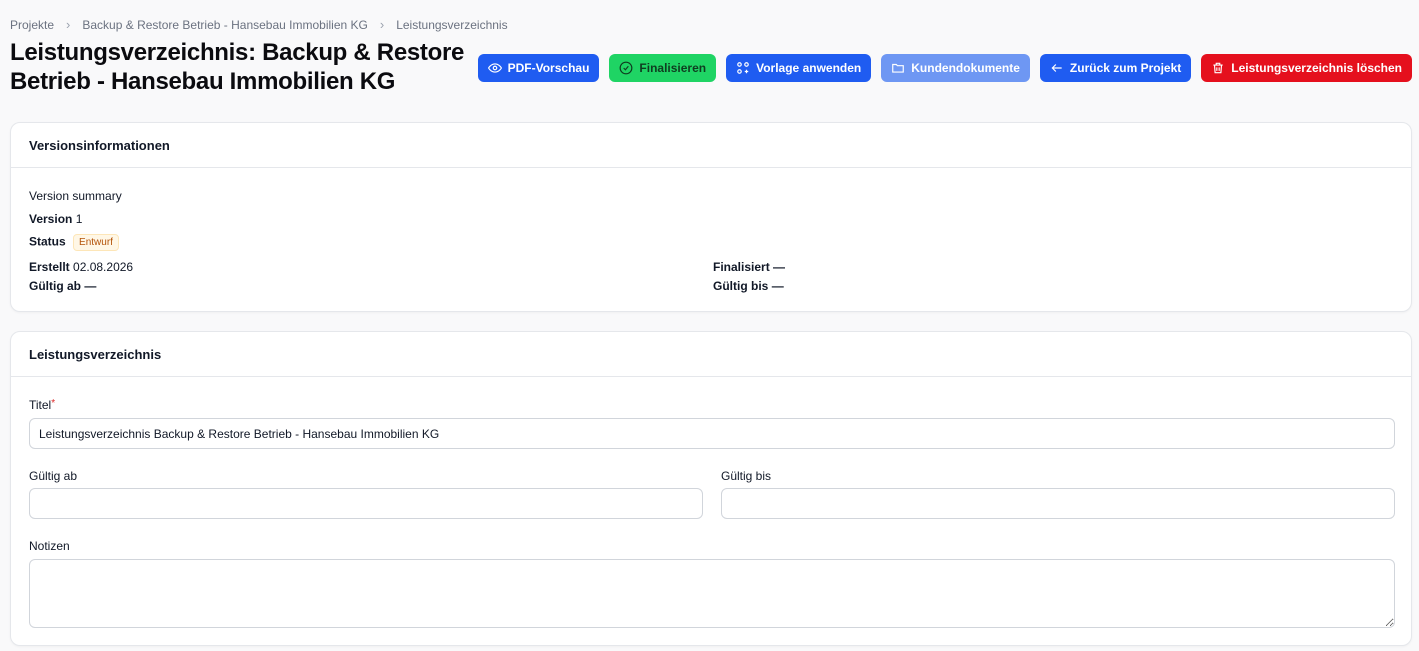 This screenshot has width=1419, height=651. I want to click on valid-from-row: Gültig ab —, so click(62, 286).